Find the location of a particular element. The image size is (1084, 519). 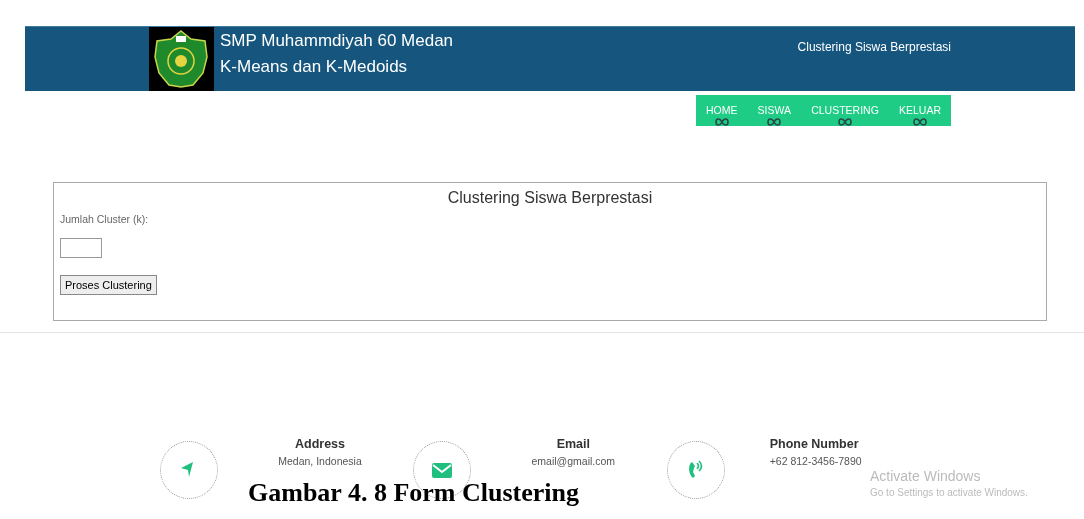

nav-link: SISWA is located at coordinates (774, 115).